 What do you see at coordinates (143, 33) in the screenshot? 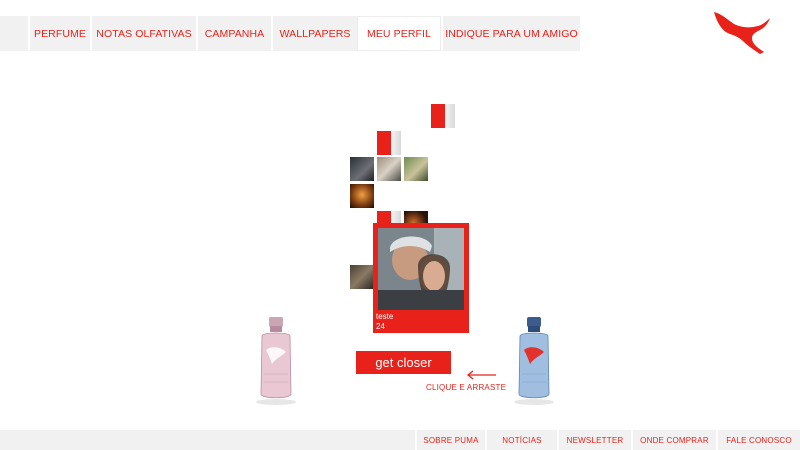
I see `tab-notas-olfativas: NOTAS OLFATIVAS` at bounding box center [143, 33].